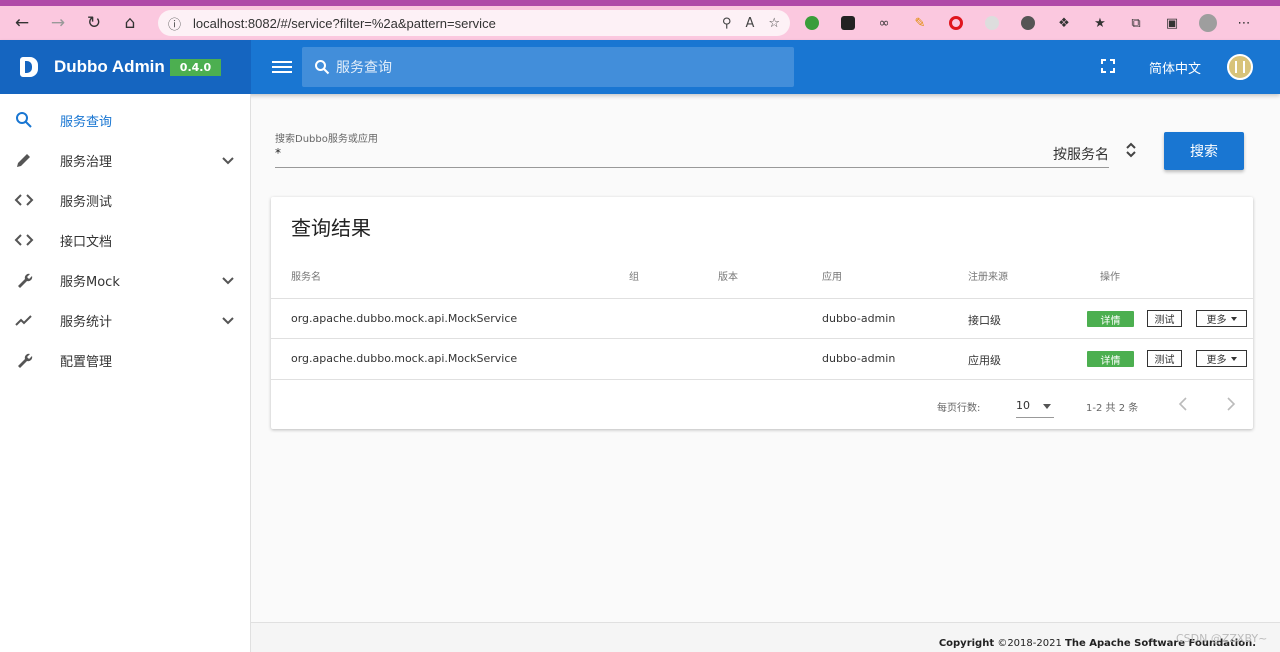 Image resolution: width=1280 pixels, height=652 pixels. I want to click on profile-icon, so click(1208, 23).